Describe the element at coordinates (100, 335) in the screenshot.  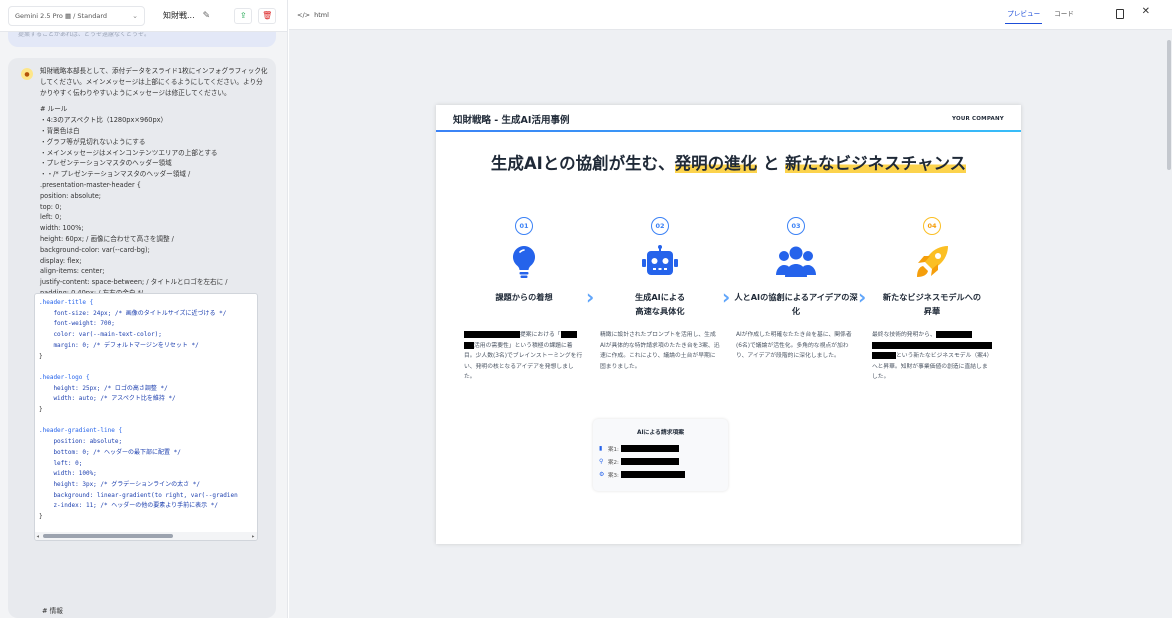
I see `code-line: color: var(--main-text-color);` at that location.